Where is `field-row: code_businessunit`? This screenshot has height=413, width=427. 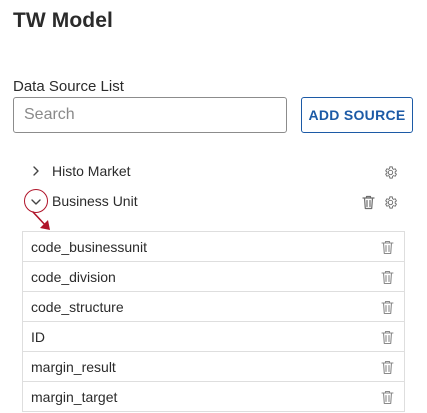
field-row: code_businessunit is located at coordinates (213, 247).